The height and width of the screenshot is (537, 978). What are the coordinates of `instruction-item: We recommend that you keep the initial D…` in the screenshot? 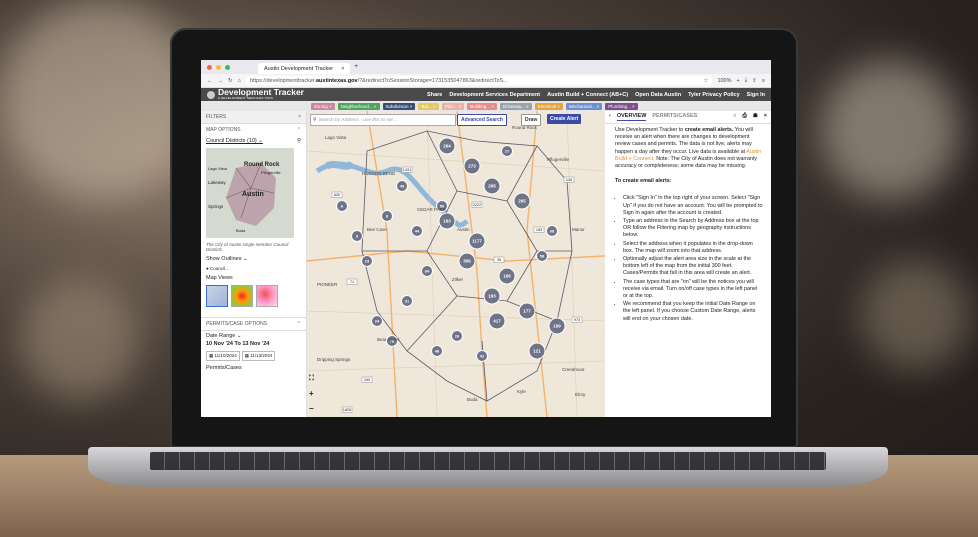 It's located at (693, 312).